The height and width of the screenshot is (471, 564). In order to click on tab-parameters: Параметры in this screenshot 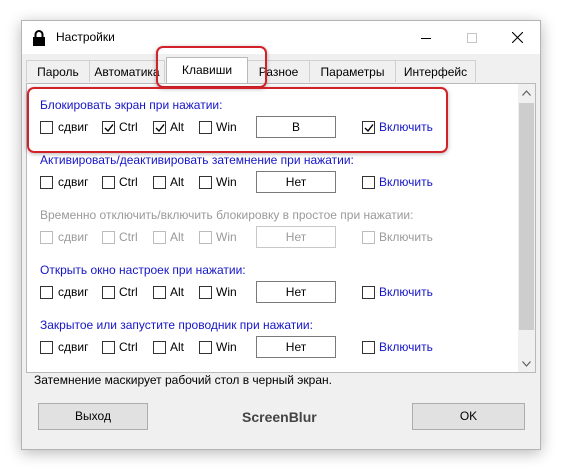, I will do `click(352, 71)`.